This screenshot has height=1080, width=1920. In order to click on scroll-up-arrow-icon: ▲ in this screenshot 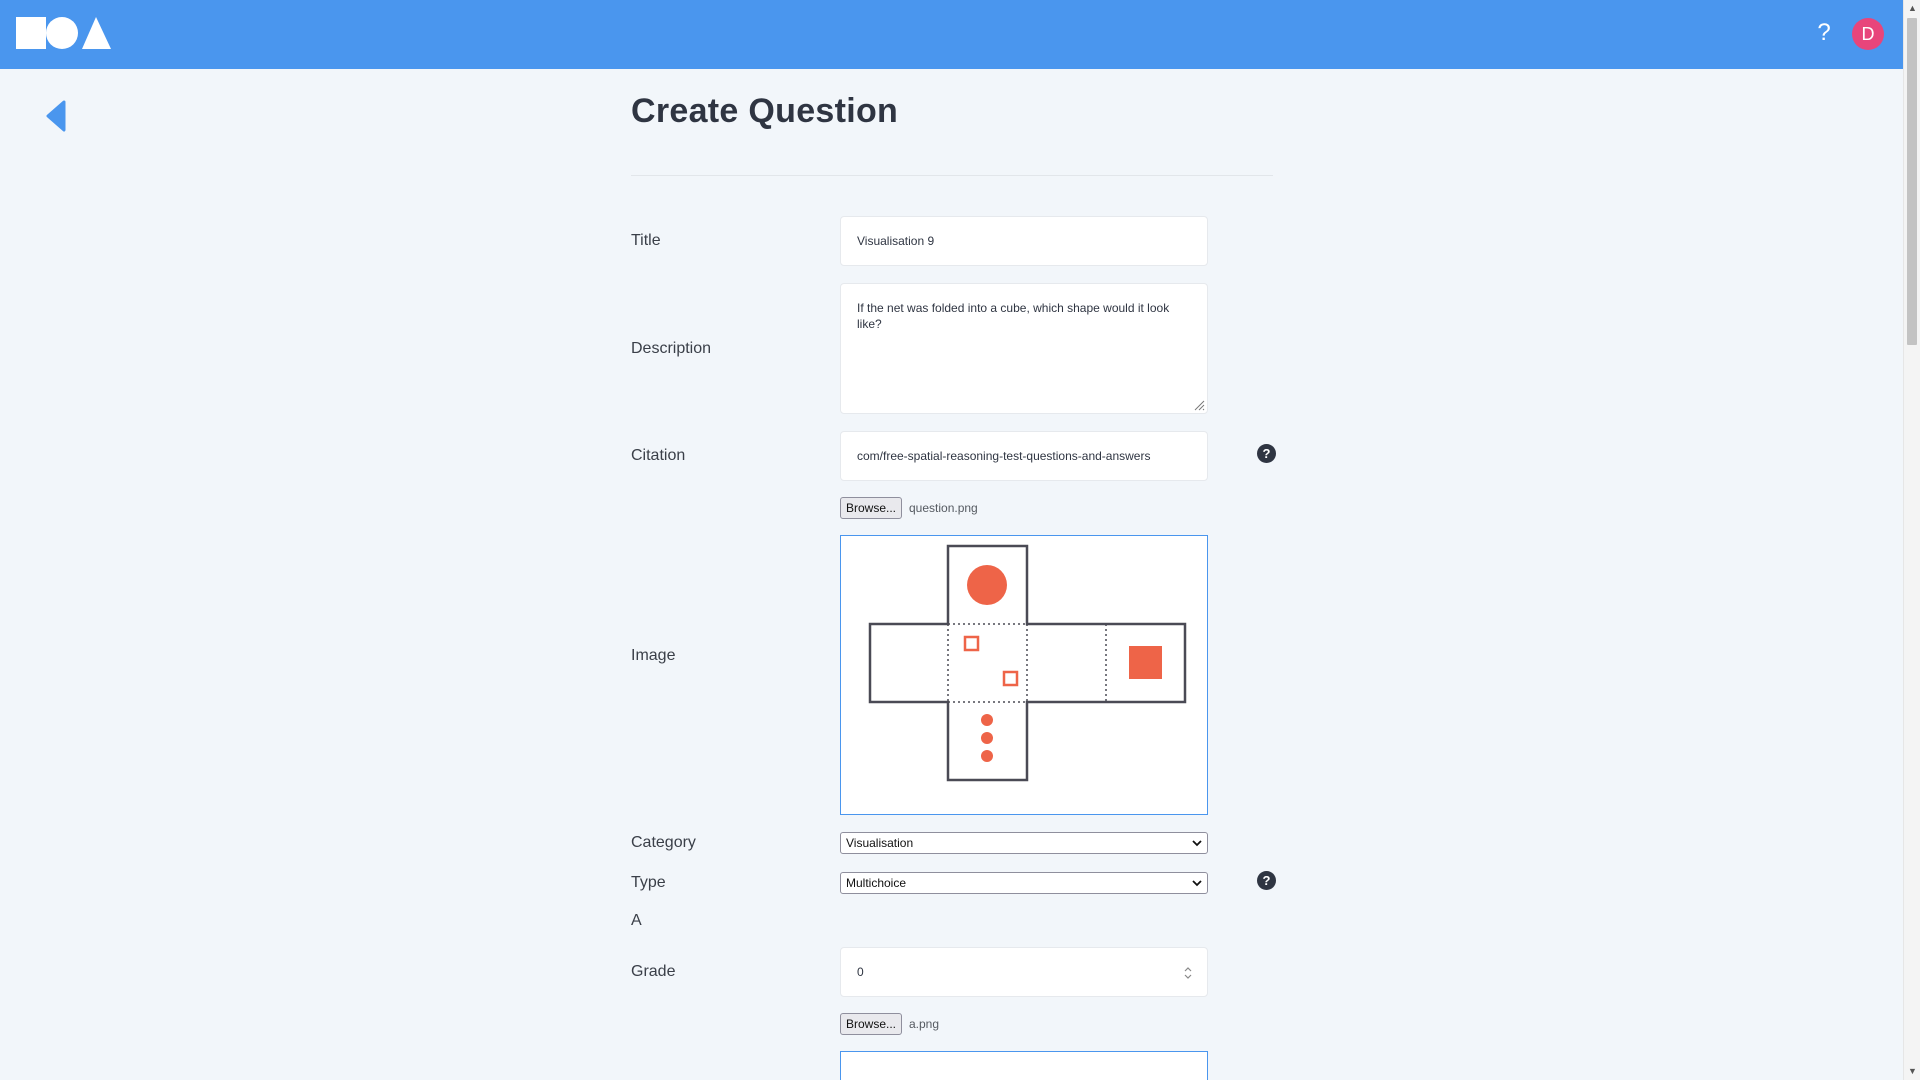, I will do `click(1912, 8)`.